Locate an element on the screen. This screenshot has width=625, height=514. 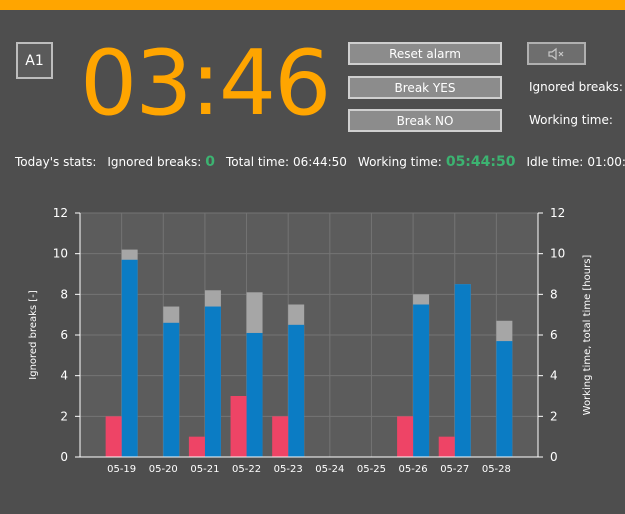
mute-button is located at coordinates (556, 53).